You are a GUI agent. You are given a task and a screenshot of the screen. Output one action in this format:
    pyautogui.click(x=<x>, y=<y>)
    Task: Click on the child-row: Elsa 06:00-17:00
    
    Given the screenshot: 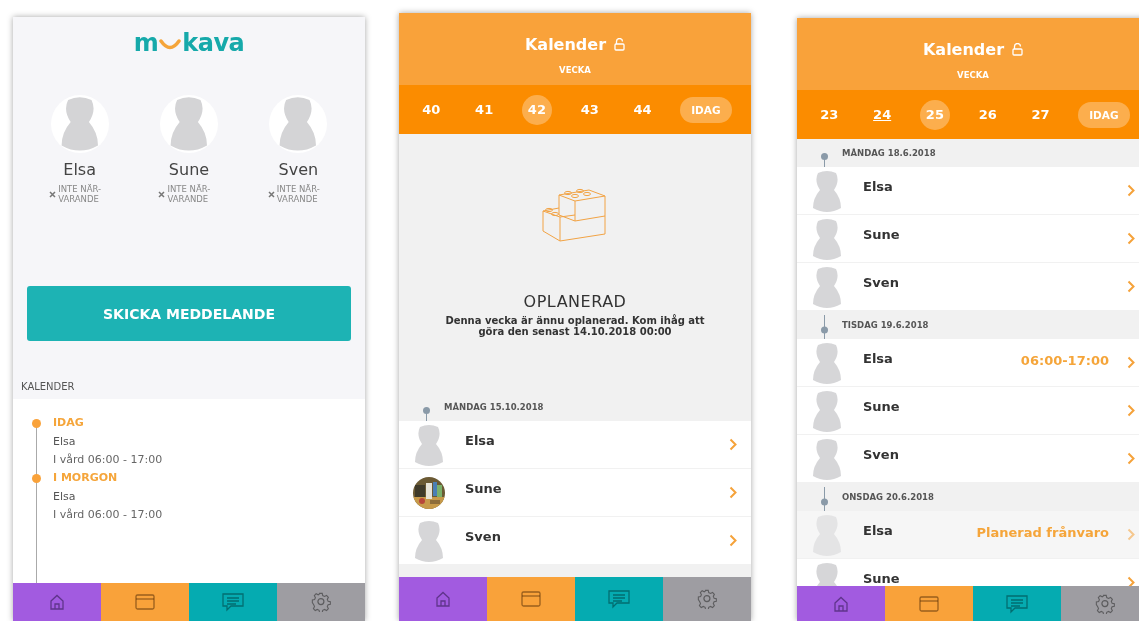 What is the action you would take?
    pyautogui.click(x=968, y=362)
    